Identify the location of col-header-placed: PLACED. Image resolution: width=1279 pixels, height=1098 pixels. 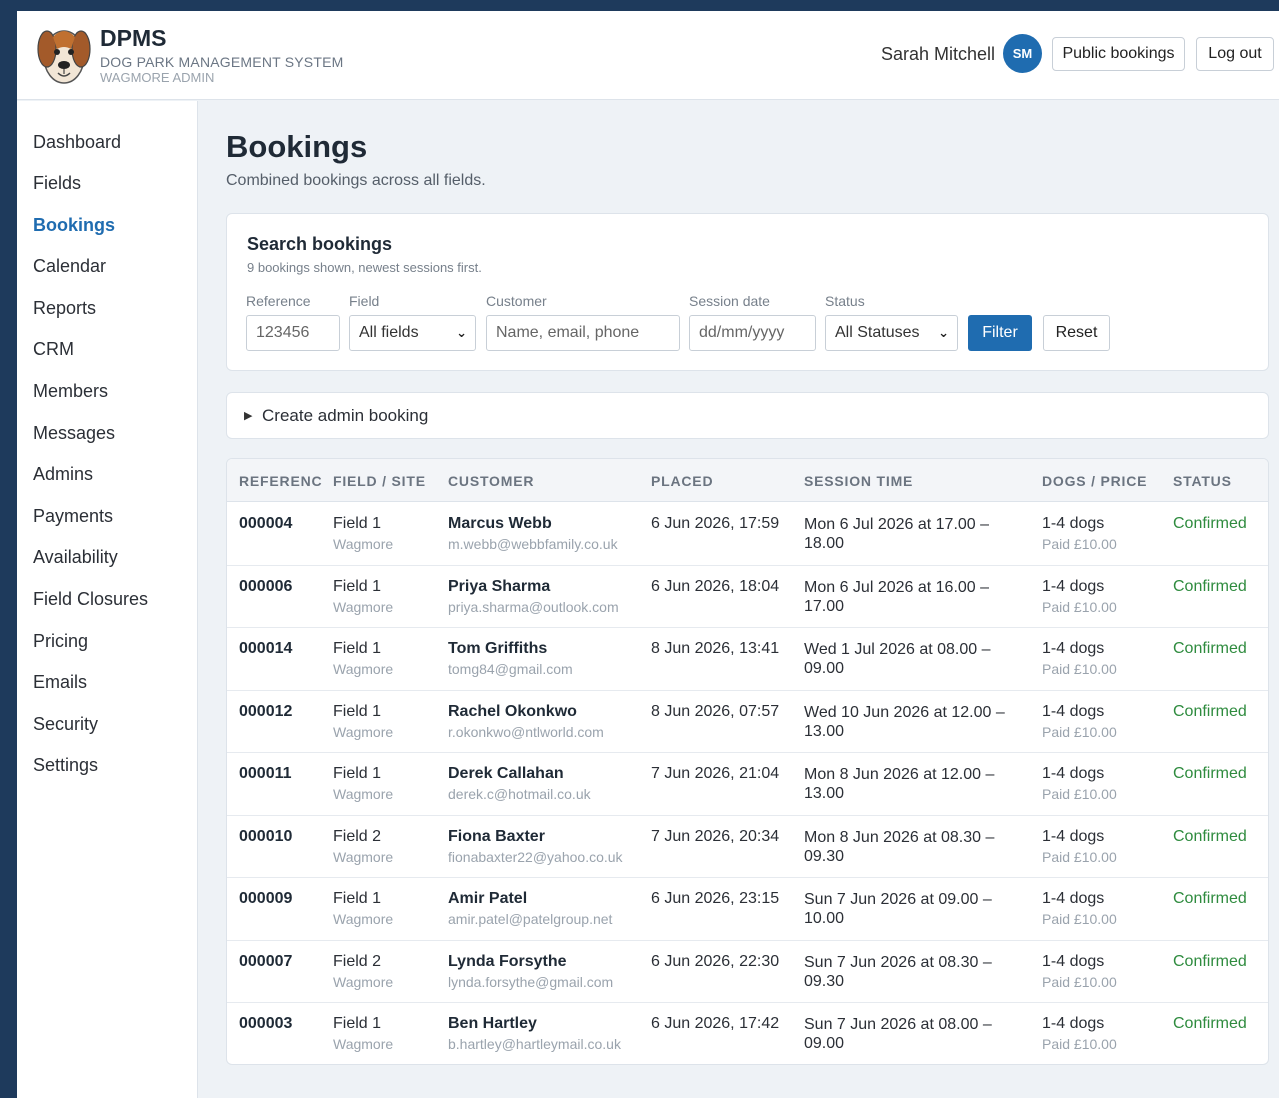
(682, 481).